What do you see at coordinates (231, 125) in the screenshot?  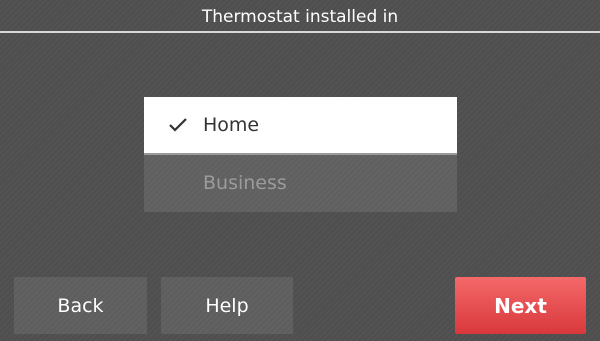 I see `option-home-label: Home` at bounding box center [231, 125].